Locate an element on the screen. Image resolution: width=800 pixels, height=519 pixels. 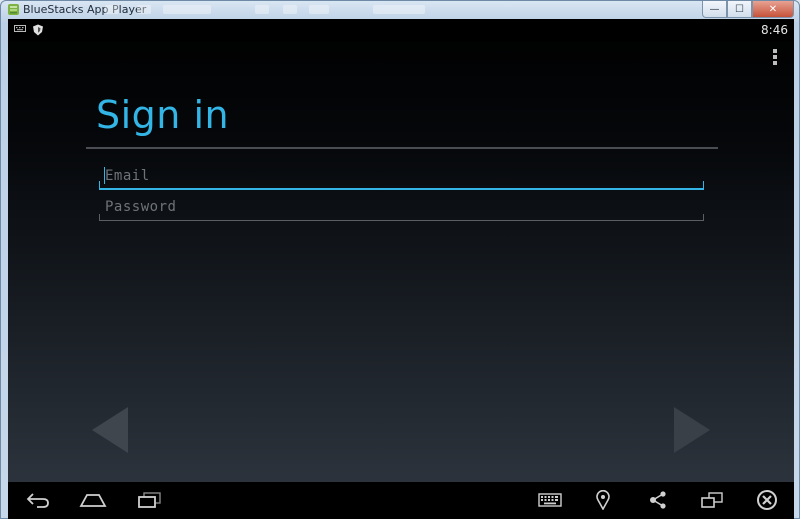
close-icon: ✕ is located at coordinates (773, 9).